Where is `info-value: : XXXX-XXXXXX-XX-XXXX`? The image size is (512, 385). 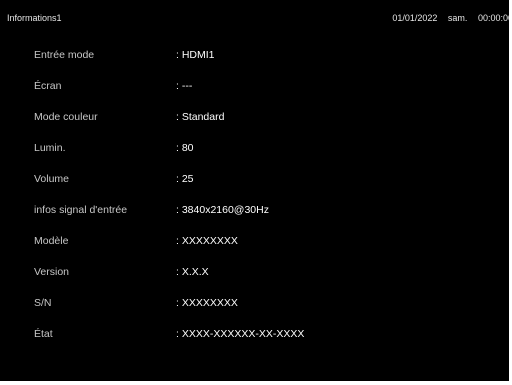
info-value: : XXXX-XXXXXX-XX-XXXX is located at coordinates (240, 334).